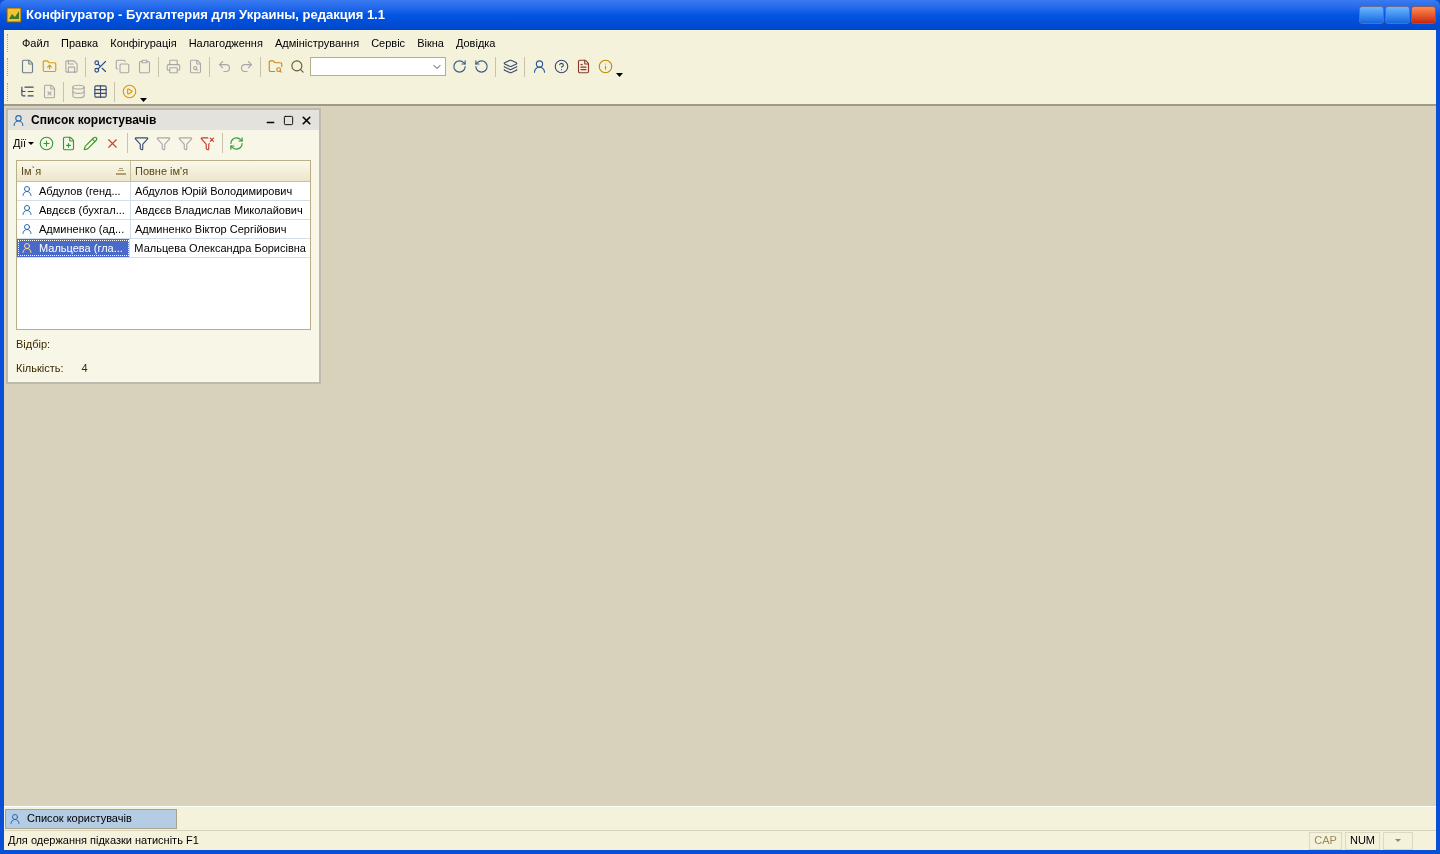 The image size is (1440, 854). I want to click on filter-label: Відбір:, so click(34, 344).